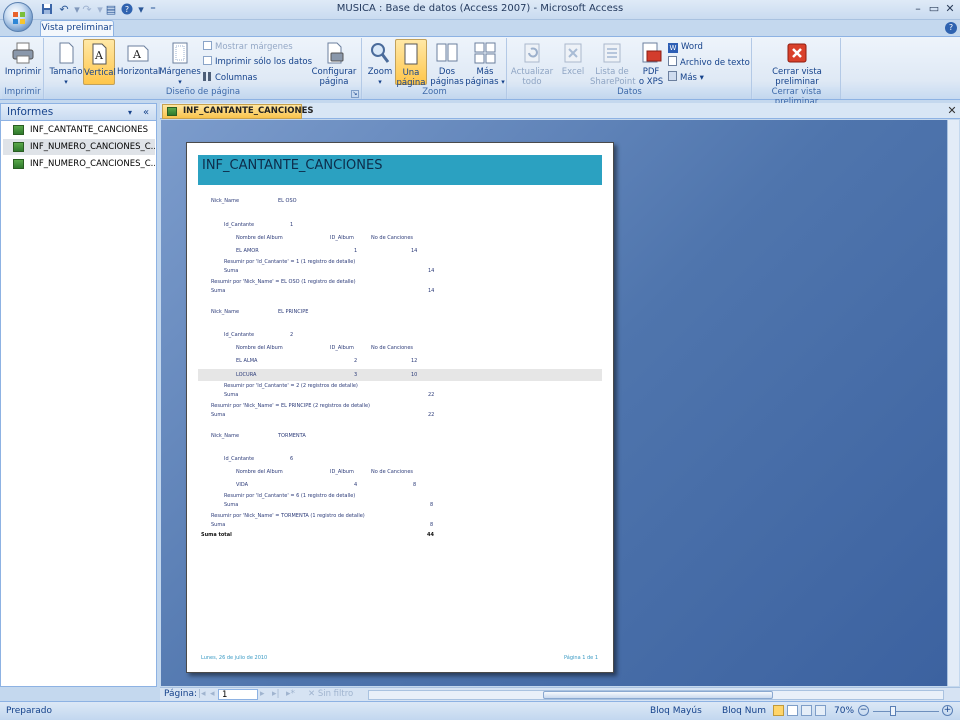 The width and height of the screenshot is (960, 720). What do you see at coordinates (225, 436) in the screenshot?
I see `label-nick: Nick_Name` at bounding box center [225, 436].